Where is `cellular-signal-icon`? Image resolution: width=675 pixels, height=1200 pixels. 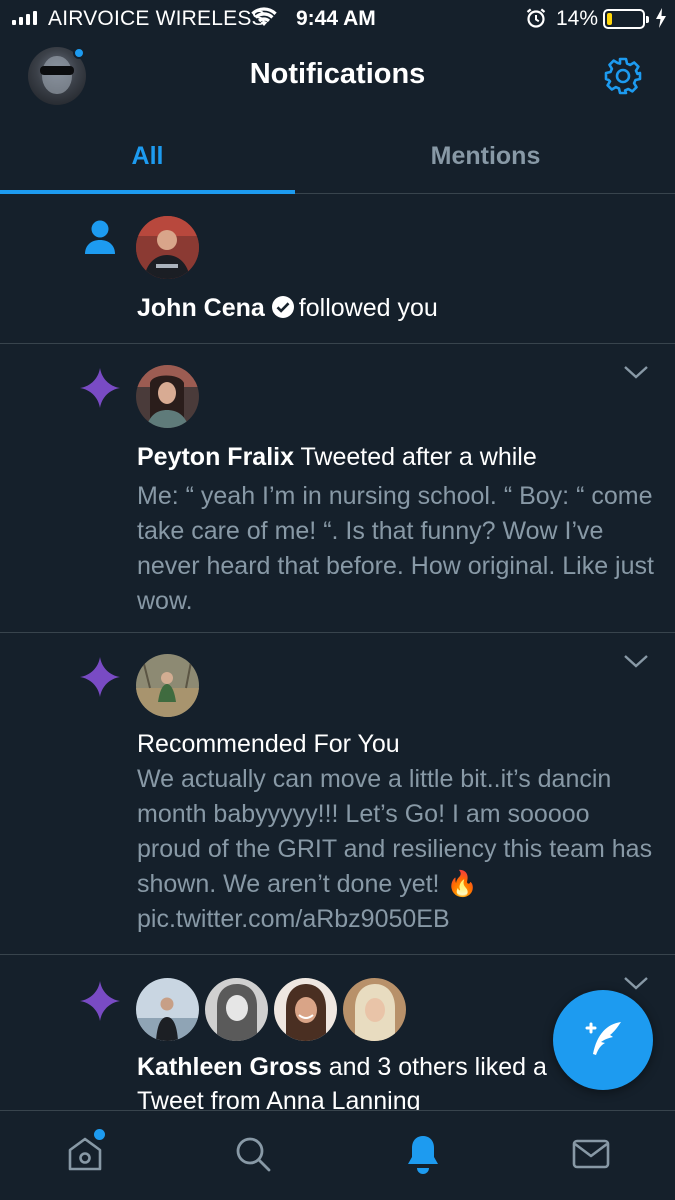
cellular-signal-icon is located at coordinates (24, 18).